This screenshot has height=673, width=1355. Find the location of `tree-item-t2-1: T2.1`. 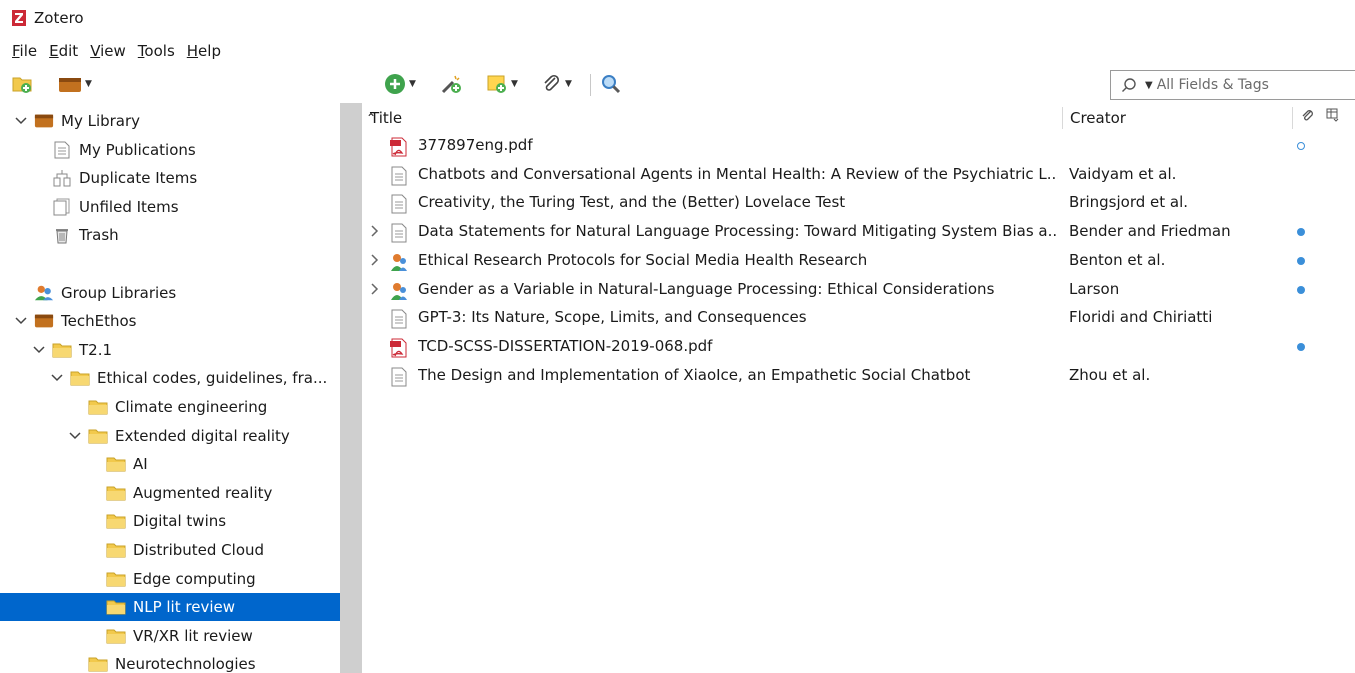

tree-item-t2-1: T2.1 is located at coordinates (170, 350).